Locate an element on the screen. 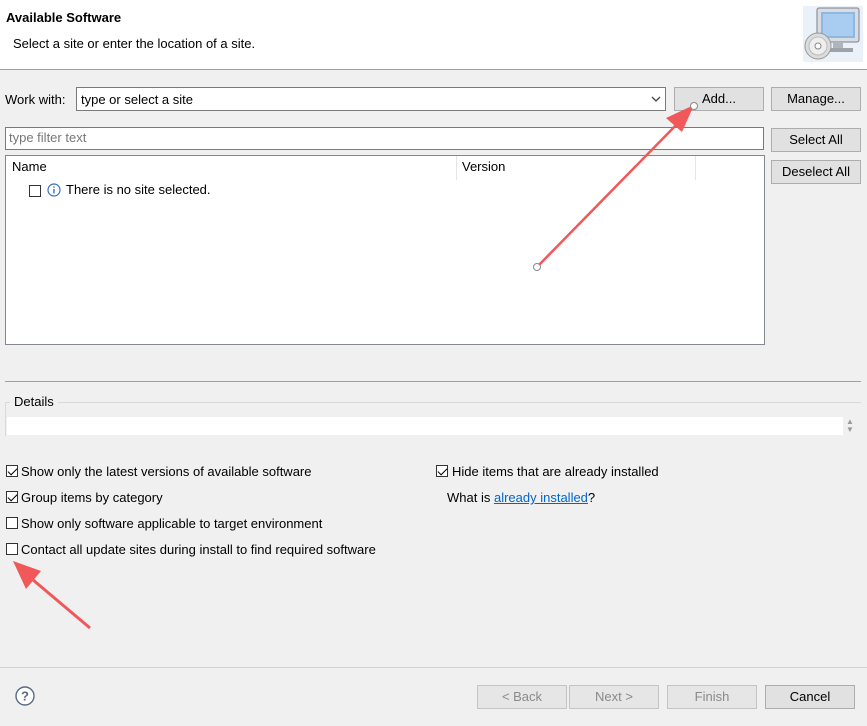 This screenshot has width=867, height=726. latest-versions-checkbox is located at coordinates (12, 471).